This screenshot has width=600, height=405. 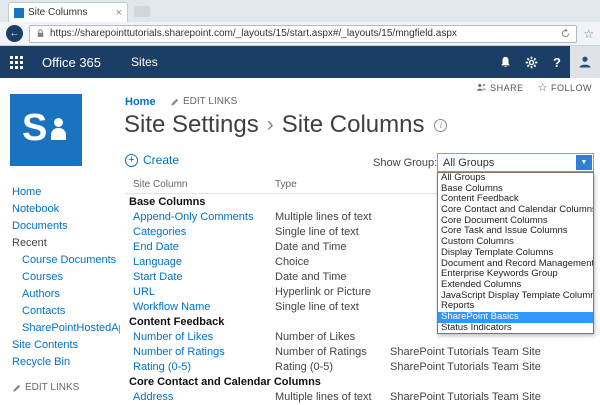 What do you see at coordinates (321, 352) in the screenshot?
I see `column-type: Number of Ratings` at bounding box center [321, 352].